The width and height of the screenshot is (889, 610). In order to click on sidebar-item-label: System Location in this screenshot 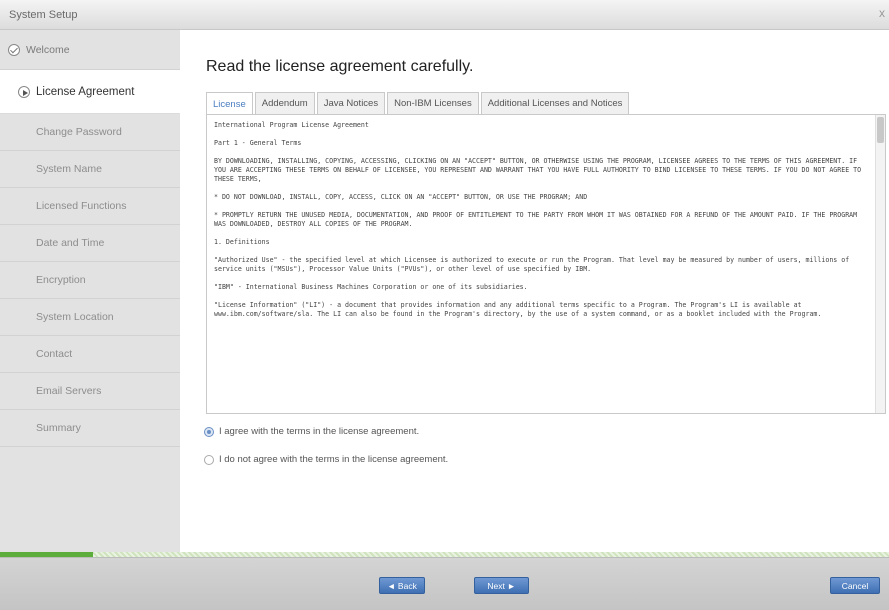, I will do `click(75, 317)`.